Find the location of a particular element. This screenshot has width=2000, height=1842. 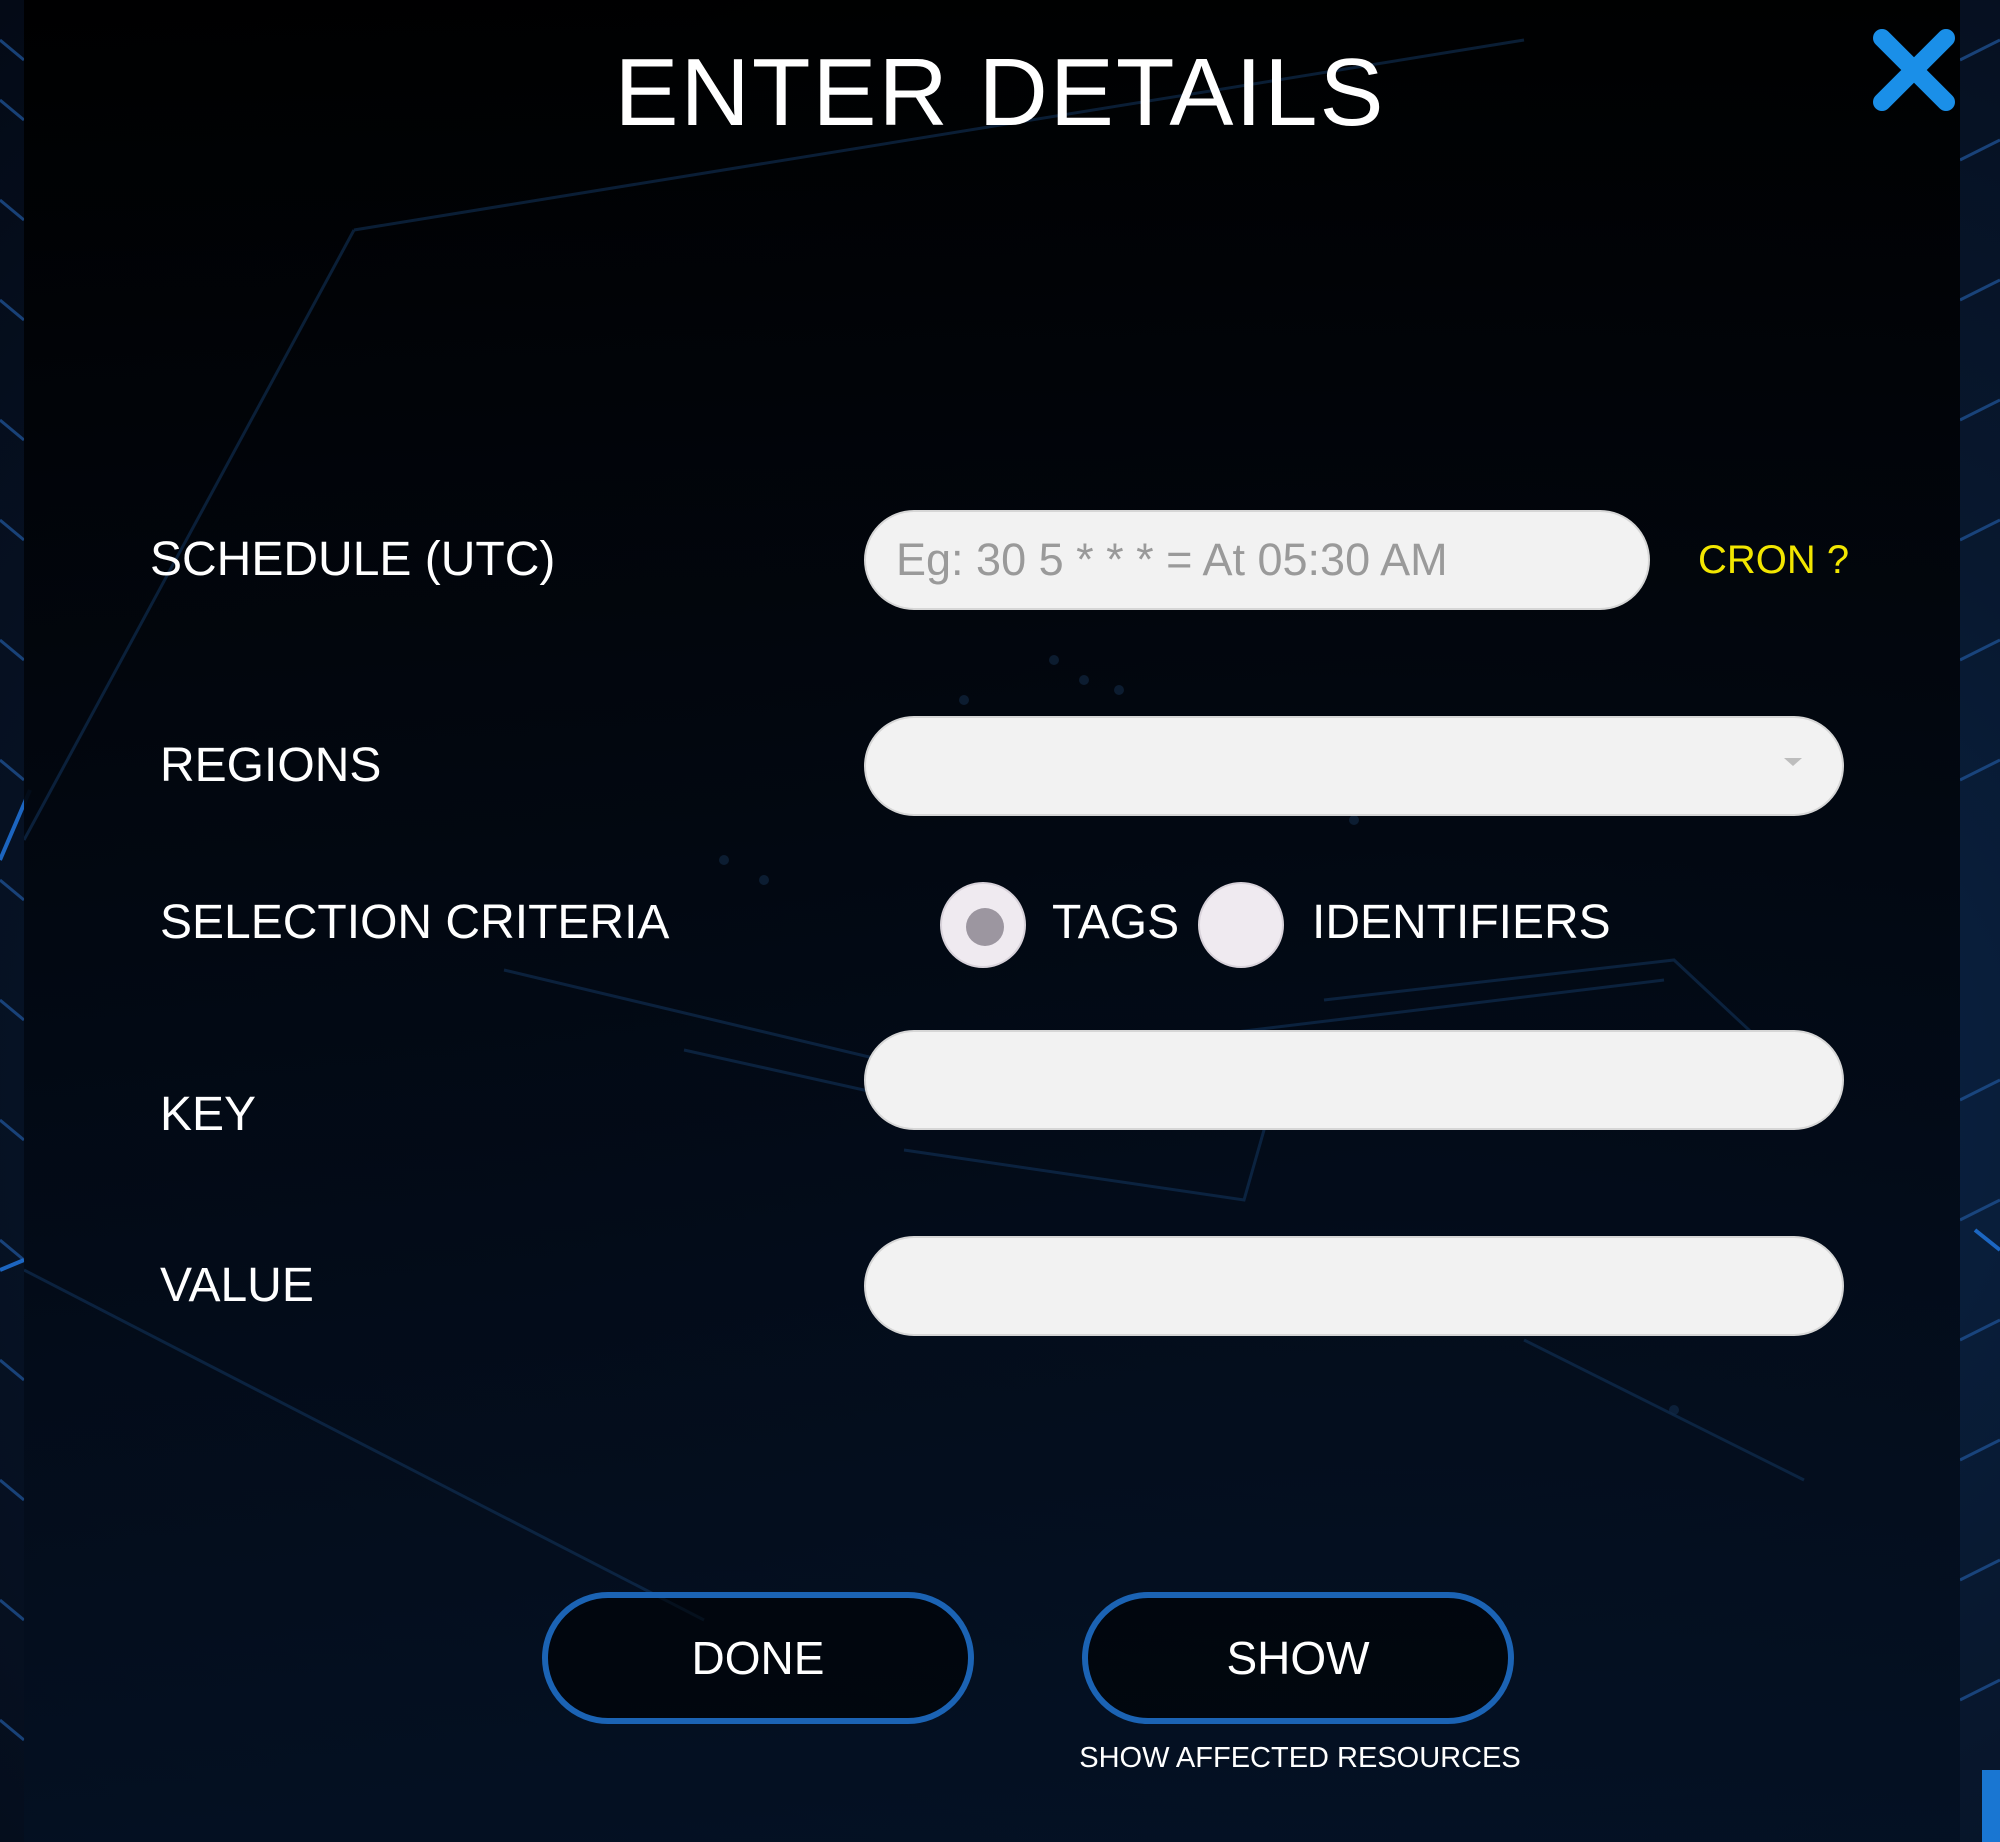

radio-identifiers-label: IDENTIFIERS is located at coordinates (1461, 922).